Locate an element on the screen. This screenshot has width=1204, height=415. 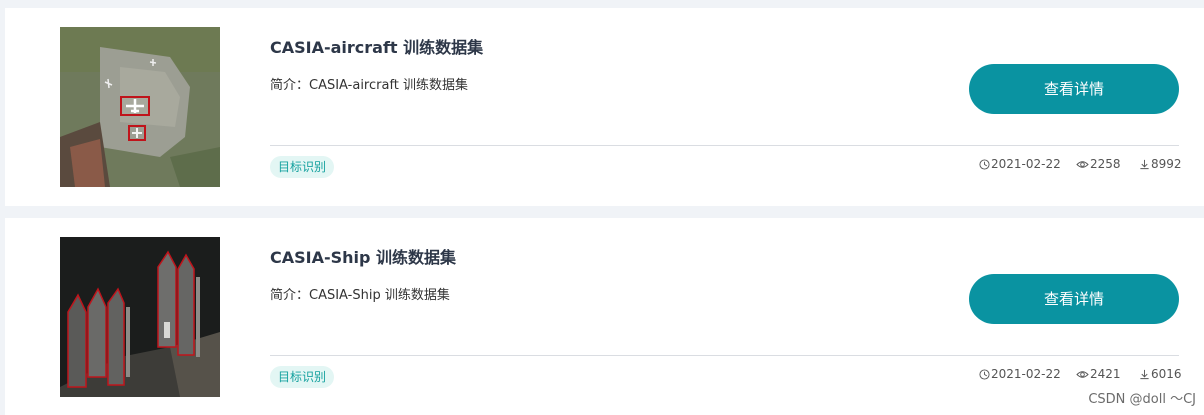
downloads-meta: 8992 is located at coordinates (1160, 164).